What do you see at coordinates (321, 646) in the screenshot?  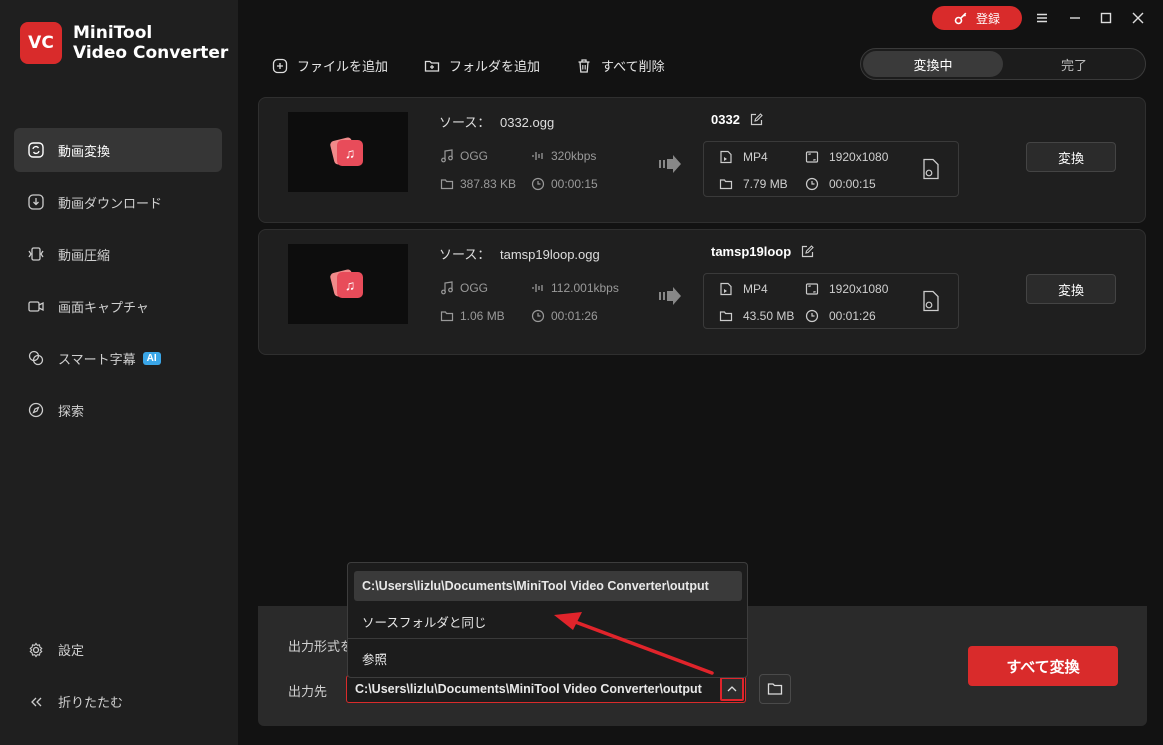 I see `output-format-label: 出力形式を` at bounding box center [321, 646].